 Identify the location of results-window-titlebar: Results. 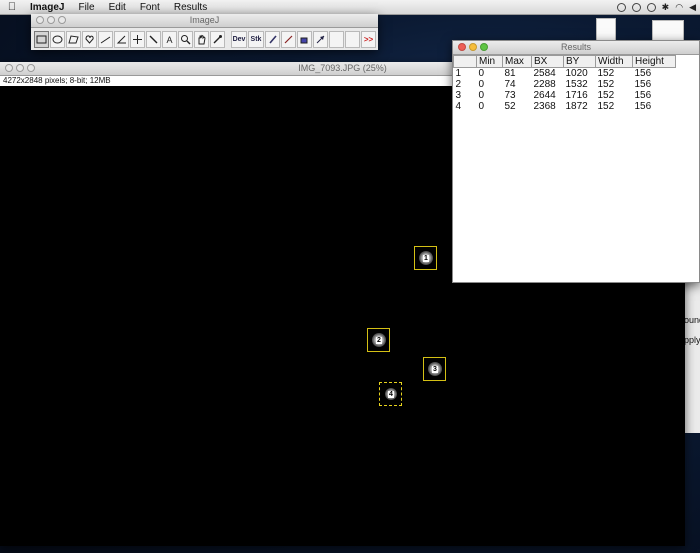
(576, 48).